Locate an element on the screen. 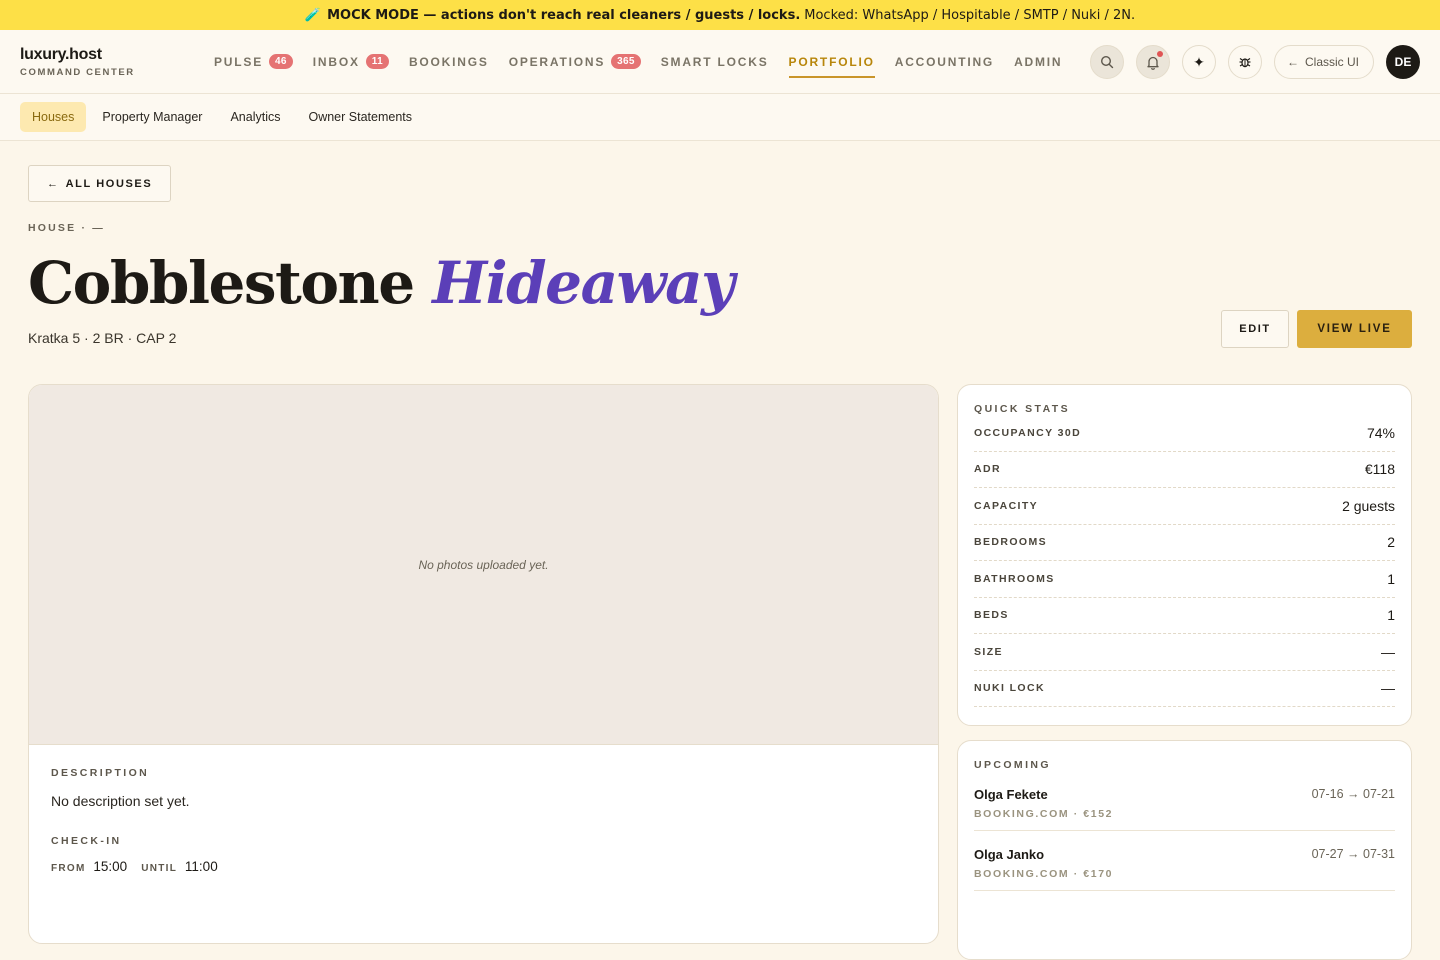  sparkle-icon: ✦ is located at coordinates (1199, 61).